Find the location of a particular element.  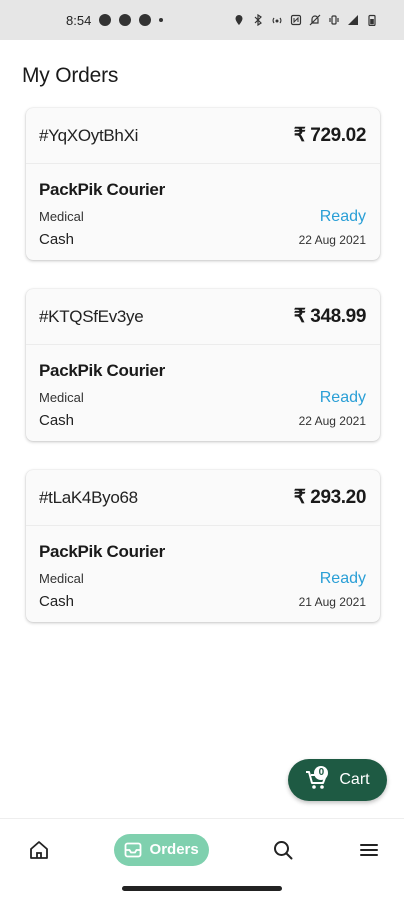

order-id: #KTQSfEv3ye is located at coordinates (91, 316).